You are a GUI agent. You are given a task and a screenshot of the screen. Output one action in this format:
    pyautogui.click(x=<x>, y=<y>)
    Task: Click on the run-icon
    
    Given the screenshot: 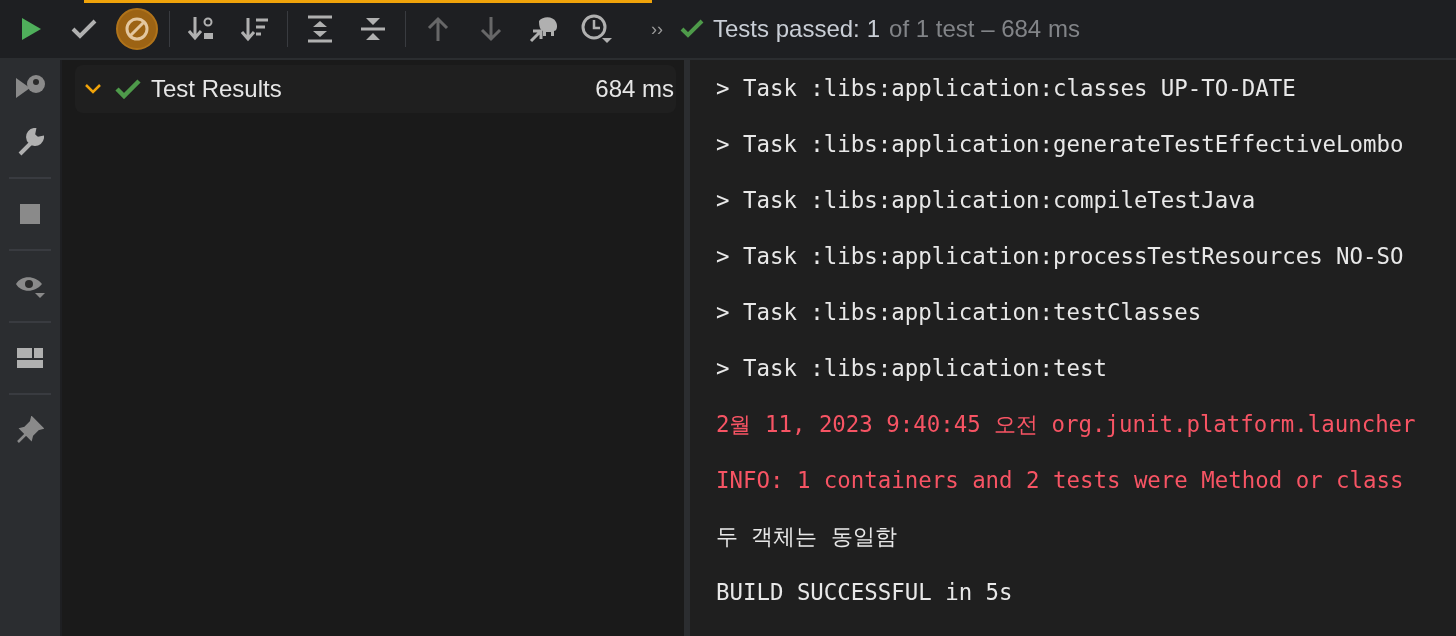 What is the action you would take?
    pyautogui.click(x=31, y=29)
    